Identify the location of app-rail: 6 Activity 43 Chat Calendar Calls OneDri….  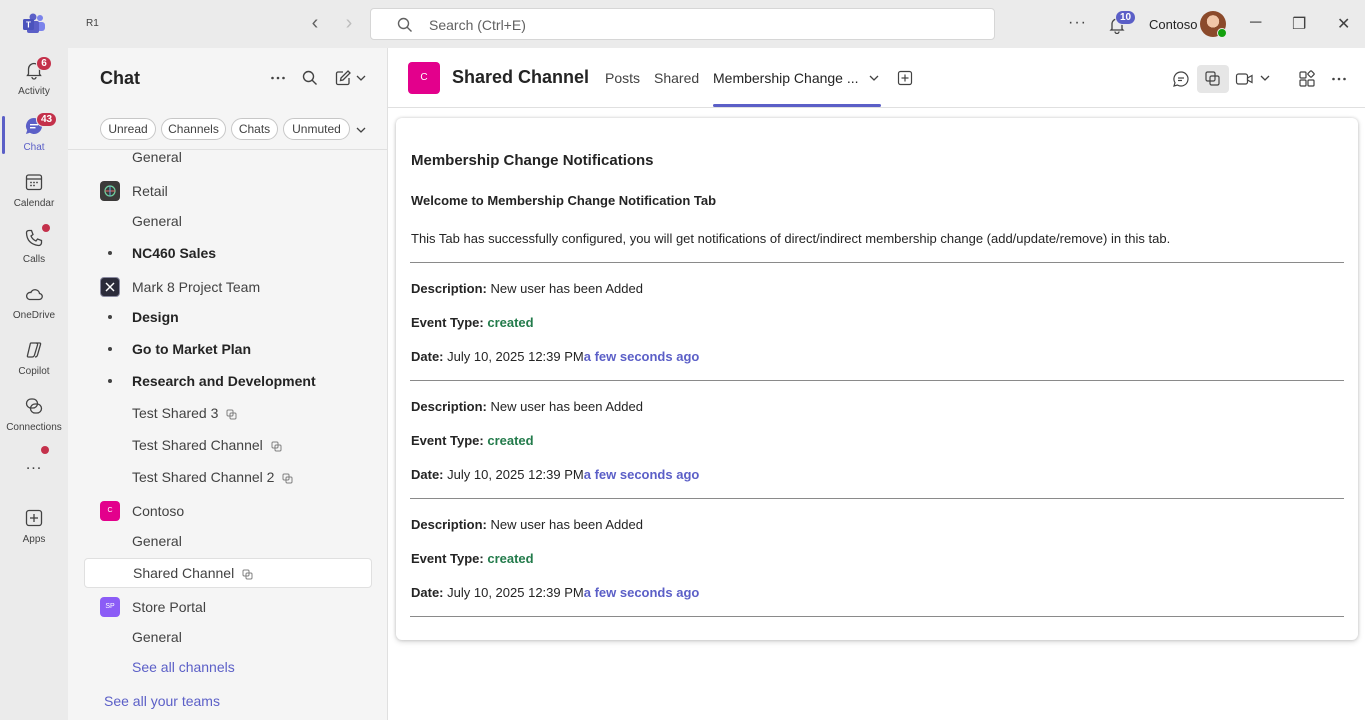
(34, 384).